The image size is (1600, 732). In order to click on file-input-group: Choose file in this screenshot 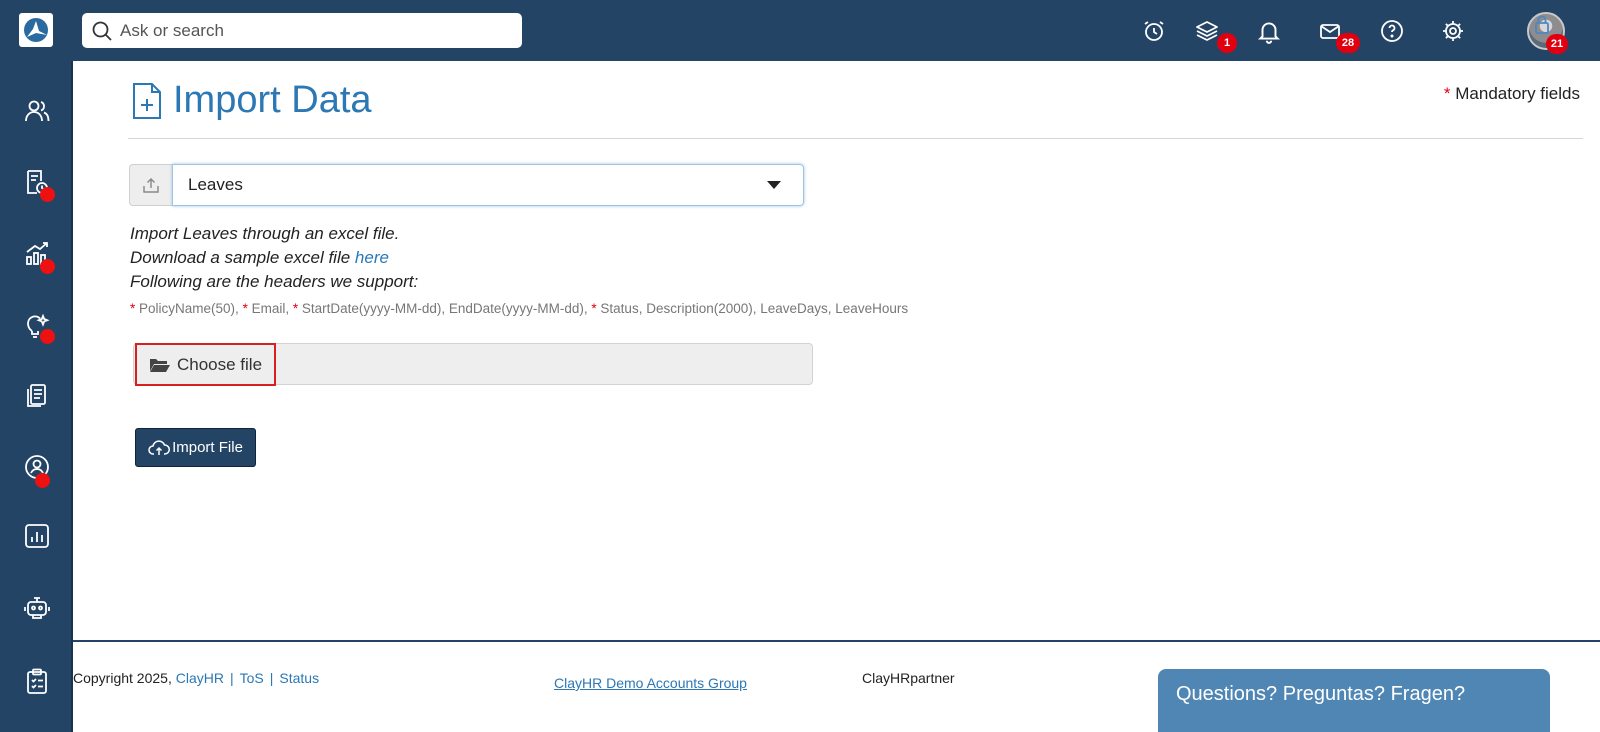, I will do `click(473, 364)`.